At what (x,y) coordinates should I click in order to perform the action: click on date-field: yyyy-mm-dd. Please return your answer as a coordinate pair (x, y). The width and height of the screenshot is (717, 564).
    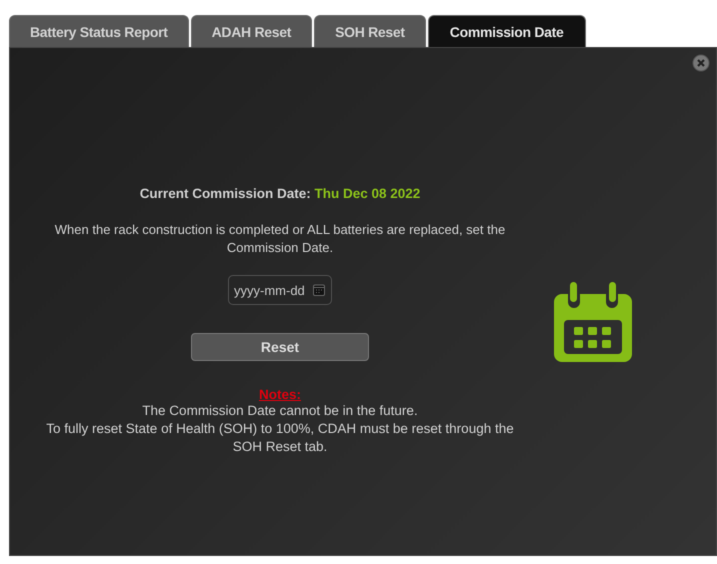
    Looking at the image, I should click on (280, 290).